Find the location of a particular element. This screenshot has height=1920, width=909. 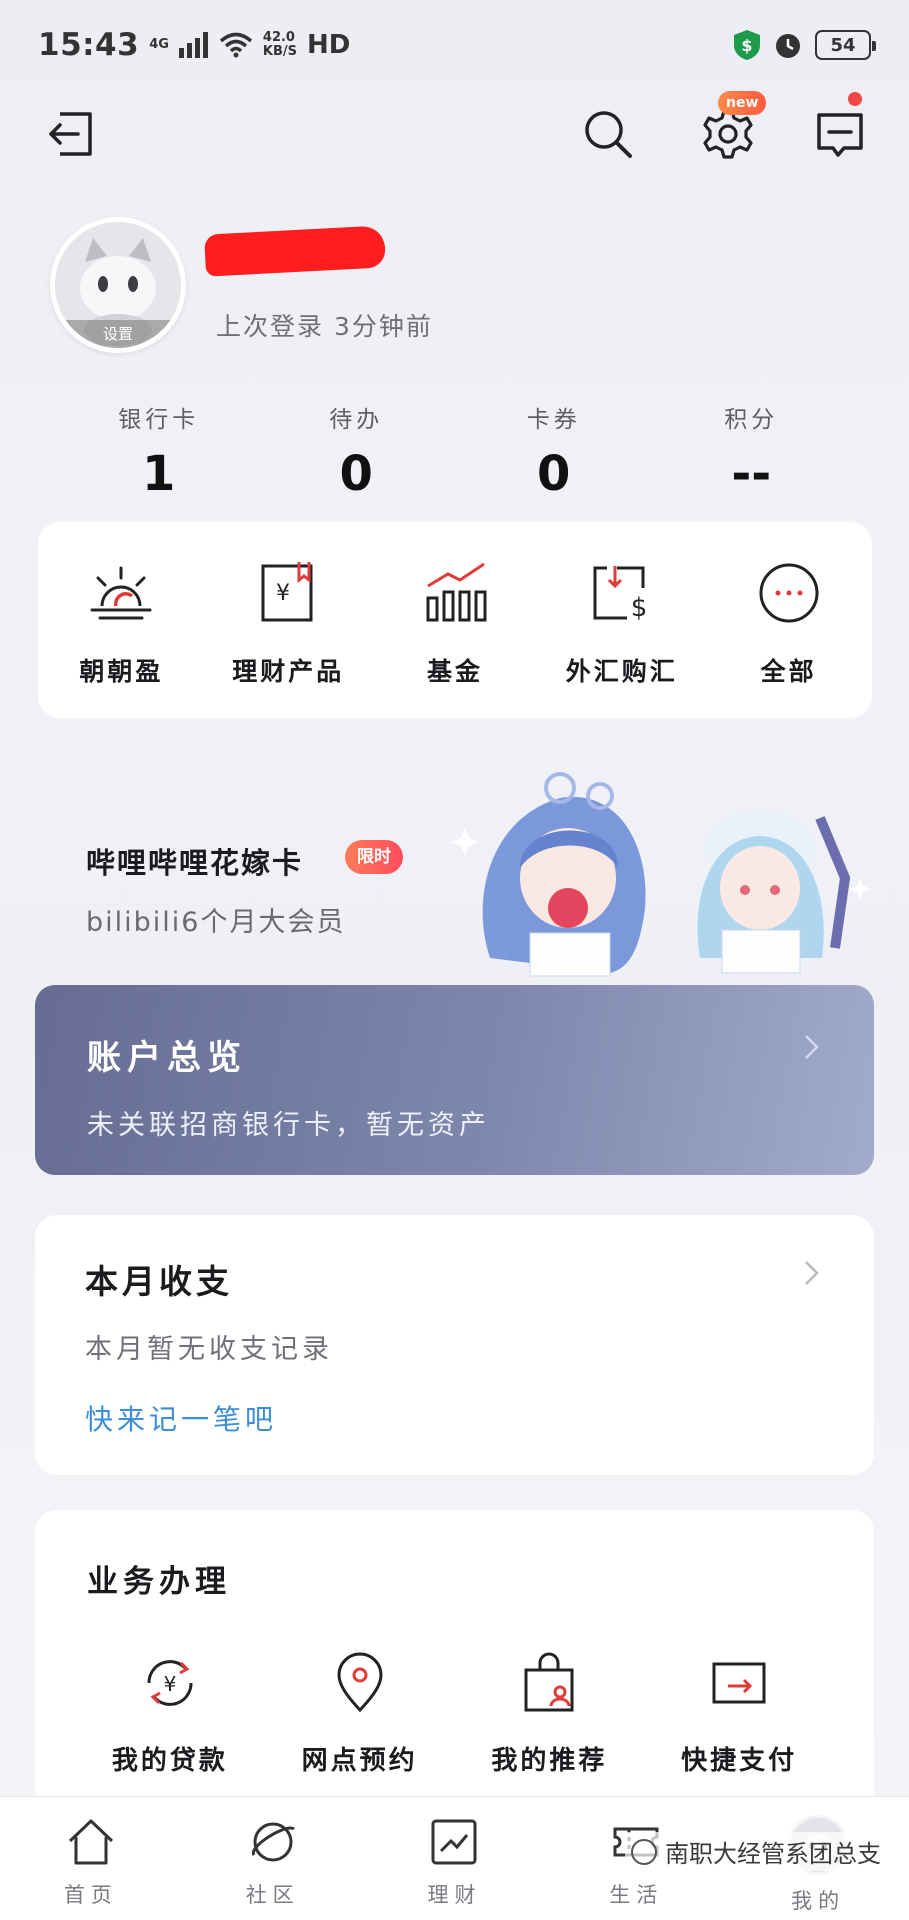

stat-label: 积分 is located at coordinates (751, 420).